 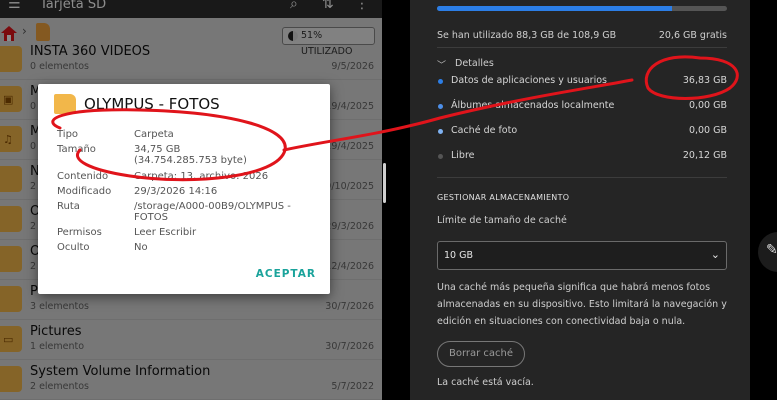 I want to click on storage-item-label: Datos de aplicaciones y usuarios, so click(x=529, y=80).